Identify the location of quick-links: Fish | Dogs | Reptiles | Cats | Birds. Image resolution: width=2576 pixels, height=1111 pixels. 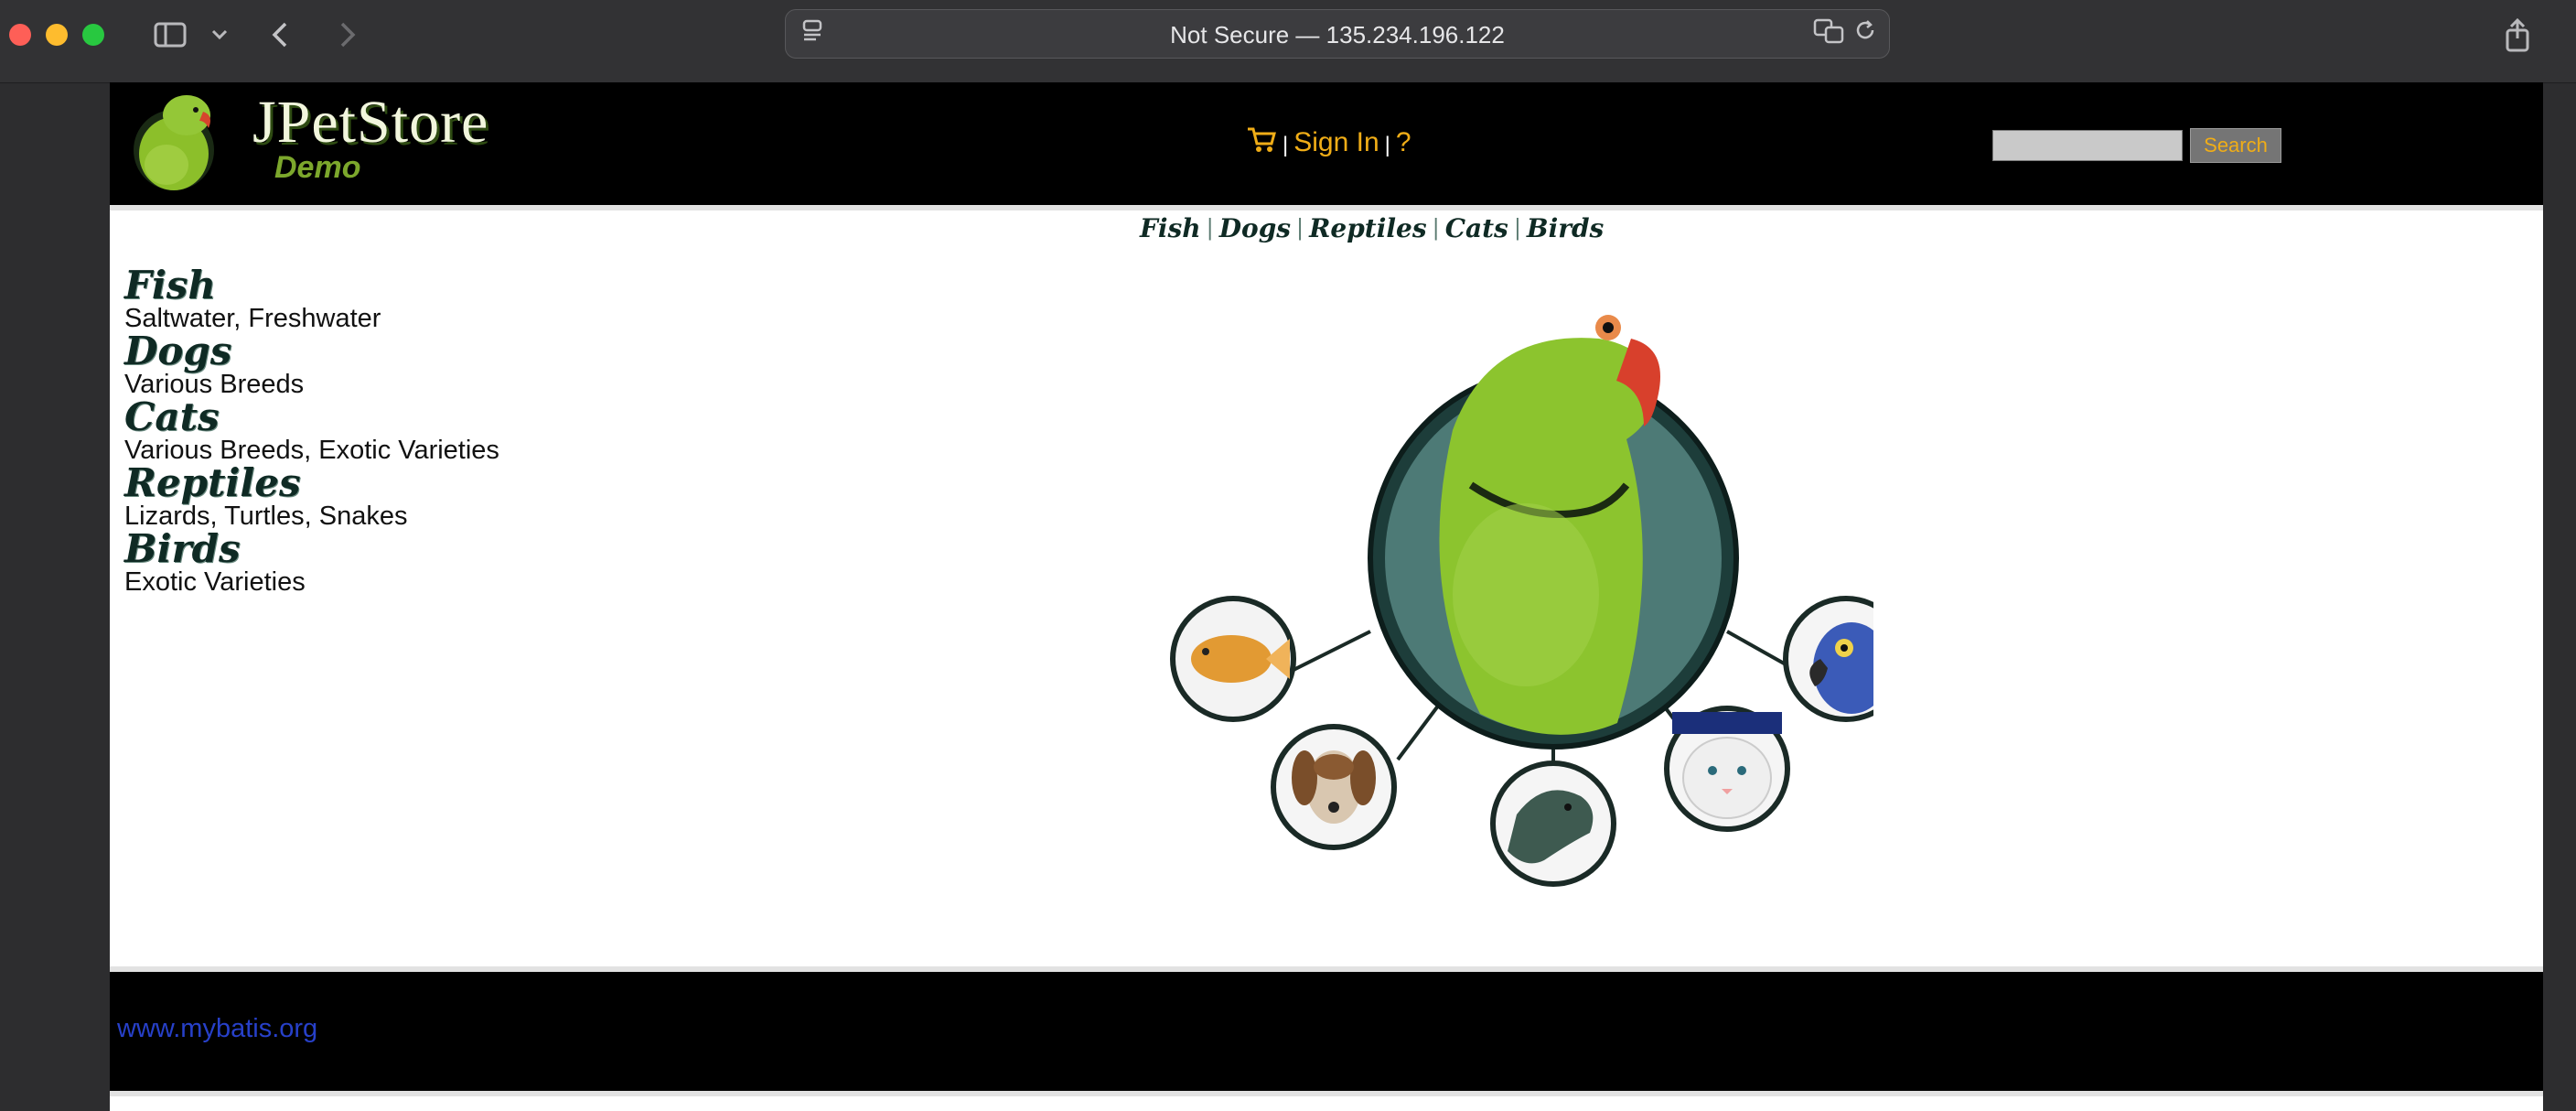
(1372, 227).